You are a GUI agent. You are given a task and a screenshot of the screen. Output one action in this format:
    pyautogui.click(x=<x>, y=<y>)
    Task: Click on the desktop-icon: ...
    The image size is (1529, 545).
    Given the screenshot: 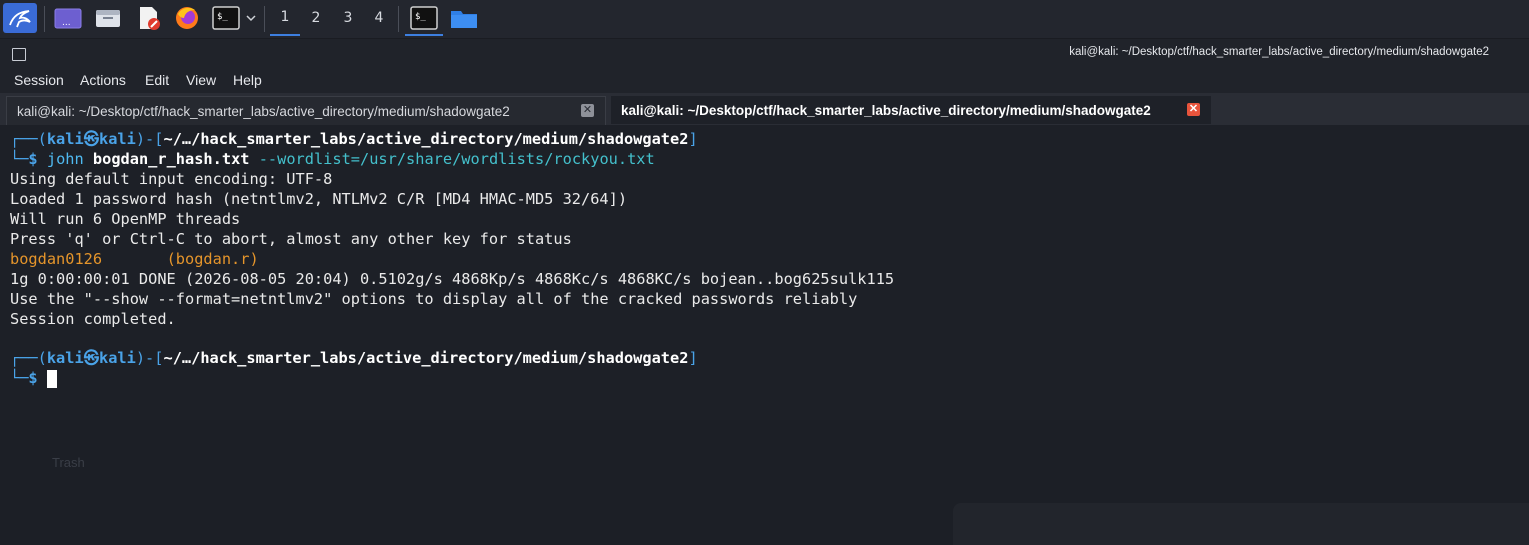 What is the action you would take?
    pyautogui.click(x=68, y=18)
    